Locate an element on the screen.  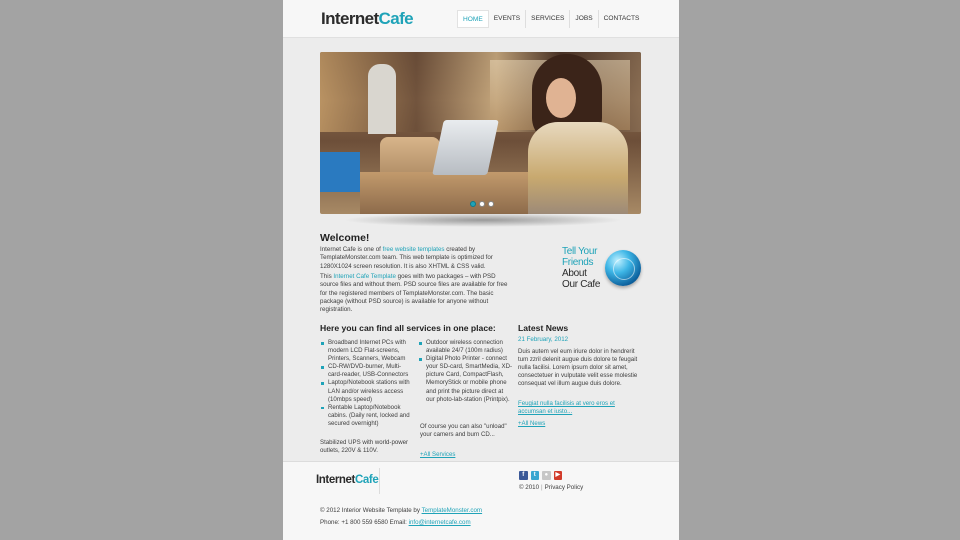
social-links: f t ● ▶ is located at coordinates (540, 475).